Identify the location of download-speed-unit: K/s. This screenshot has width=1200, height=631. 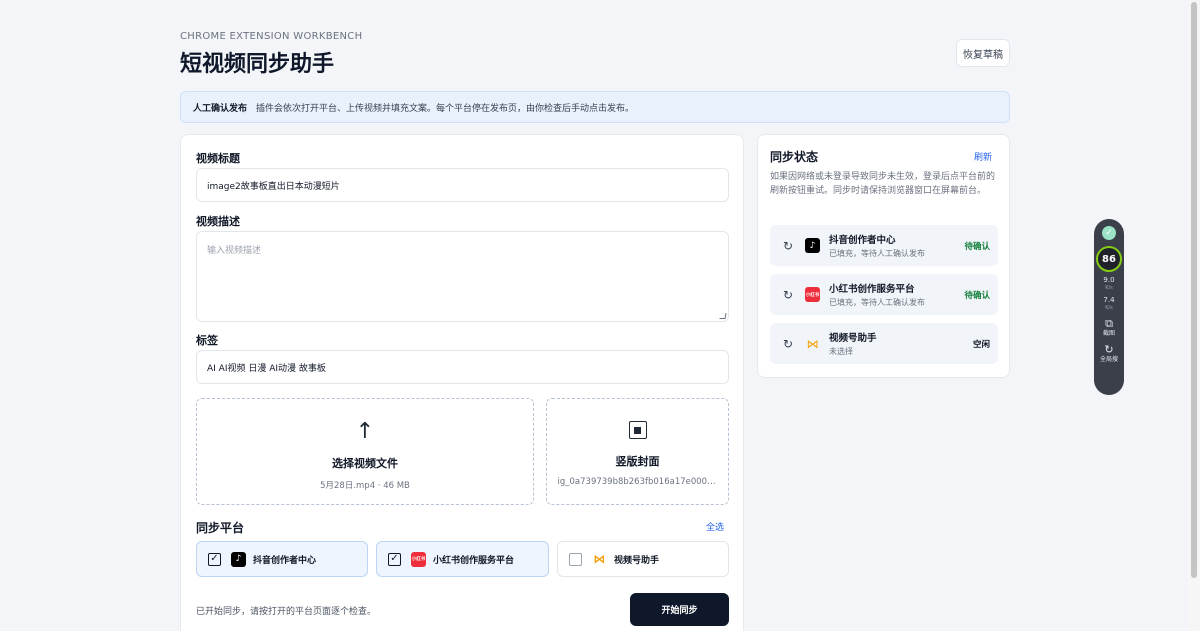
(1109, 308).